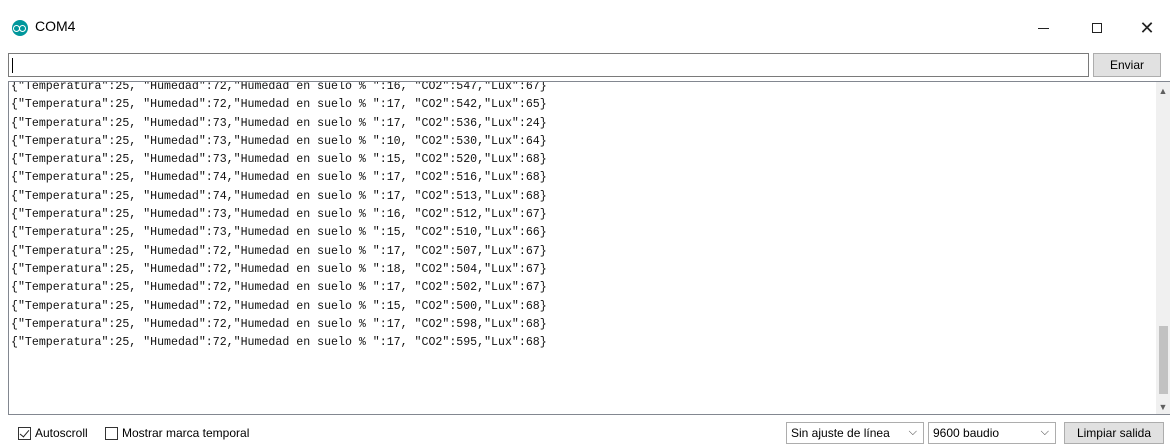 The image size is (1170, 446). I want to click on clear-output-button: Limpiar salida, so click(1114, 433).